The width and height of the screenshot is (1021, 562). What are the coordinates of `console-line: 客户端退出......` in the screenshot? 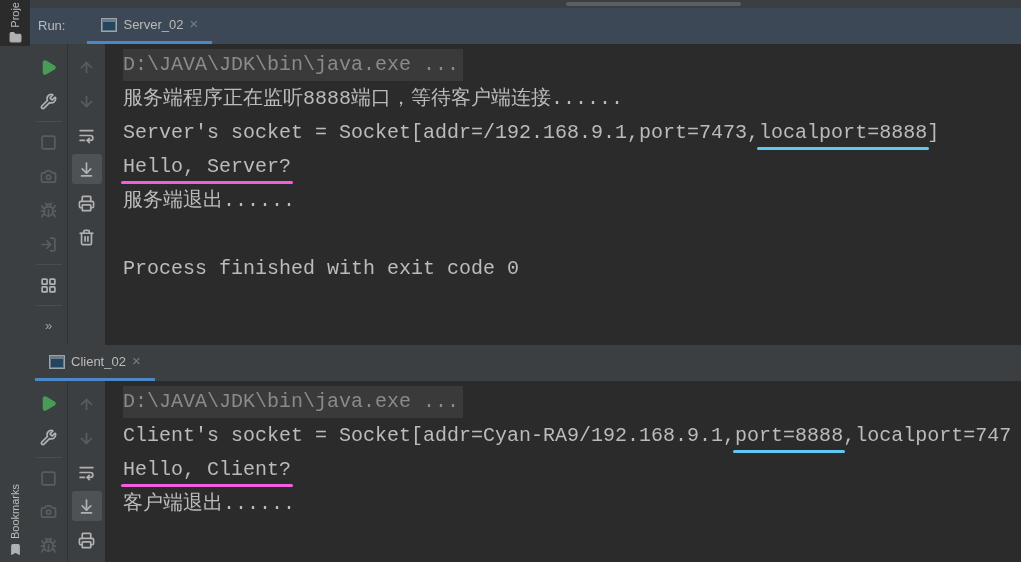 It's located at (209, 504).